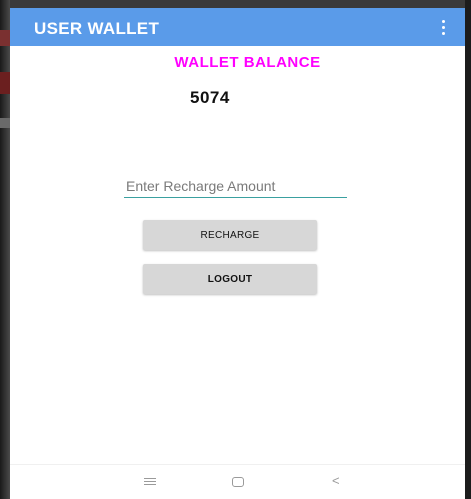  Describe the element at coordinates (237, 27) in the screenshot. I see `app-bar: USER WALLET` at that location.